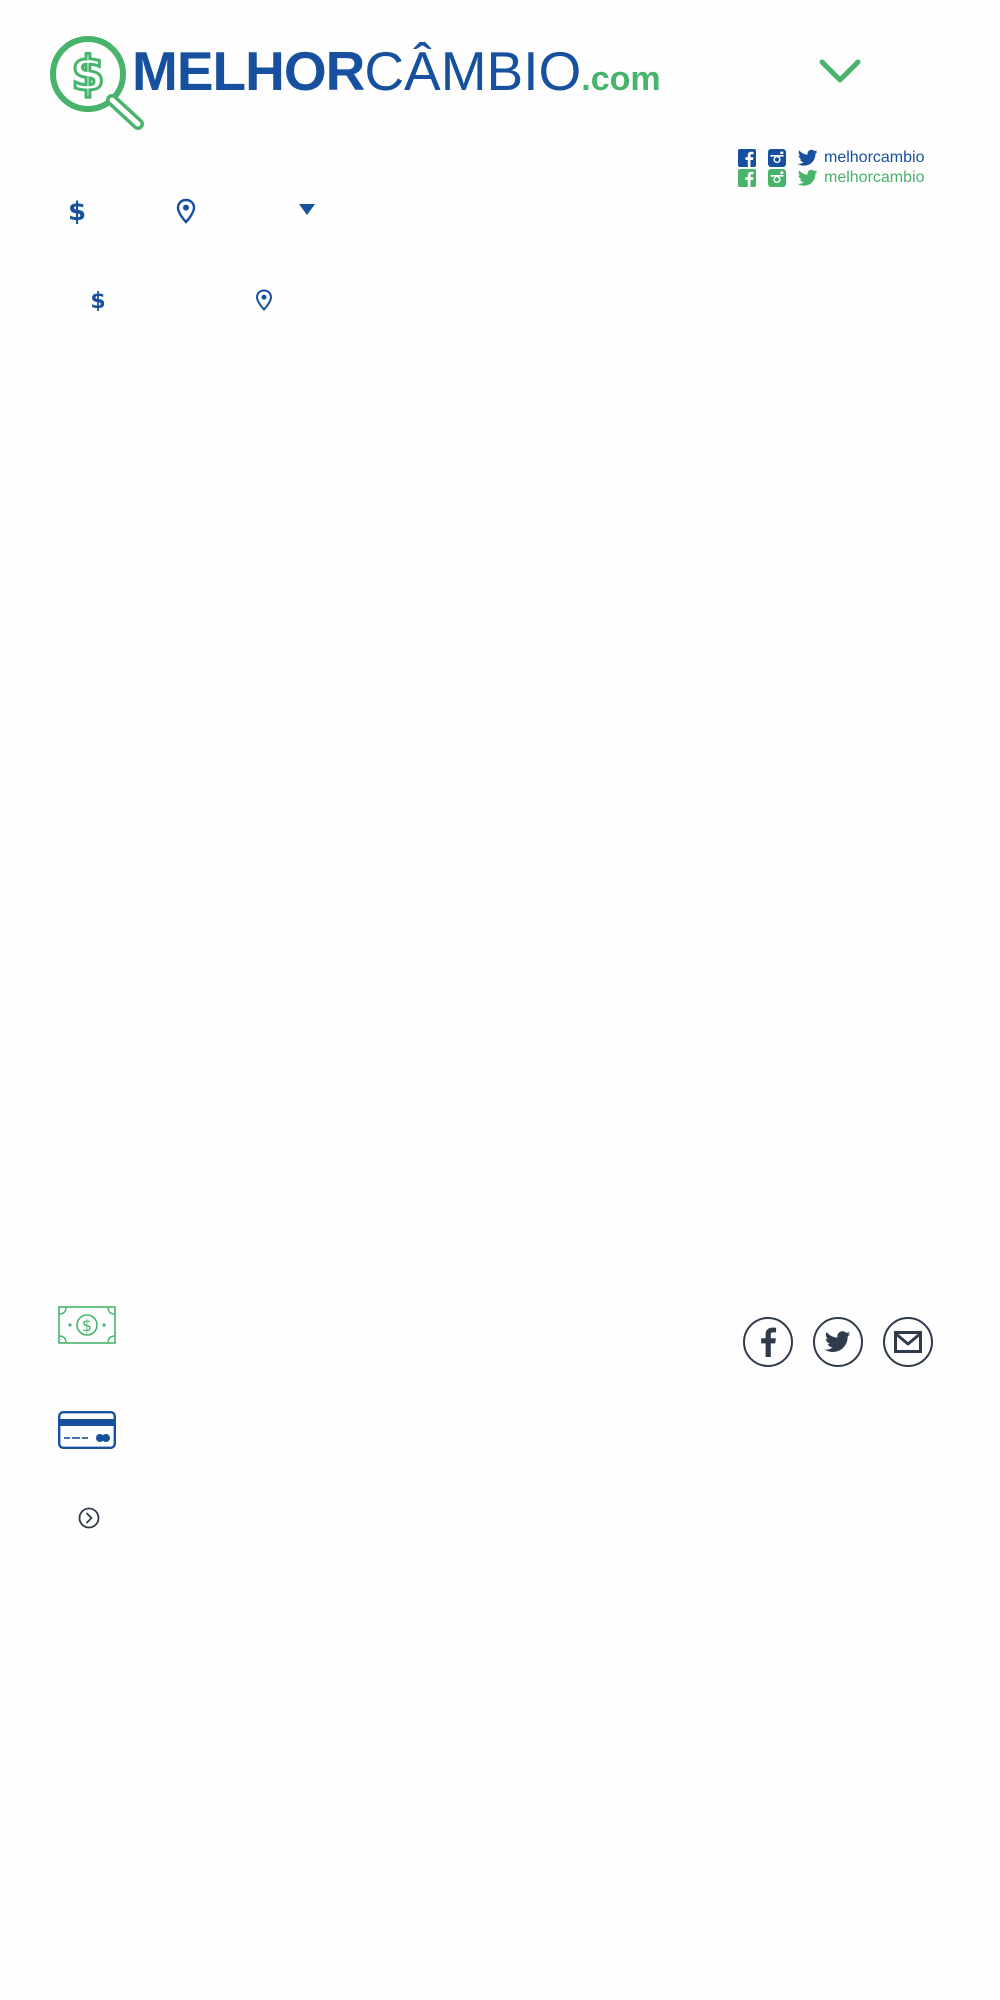 The width and height of the screenshot is (1000, 2000). What do you see at coordinates (840, 70) in the screenshot?
I see `chevron-down-icon` at bounding box center [840, 70].